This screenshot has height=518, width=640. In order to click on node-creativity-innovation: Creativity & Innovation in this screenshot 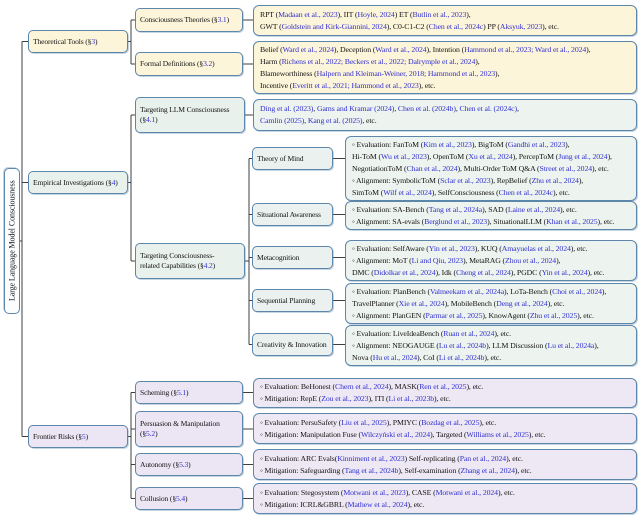, I will do `click(292, 344)`.